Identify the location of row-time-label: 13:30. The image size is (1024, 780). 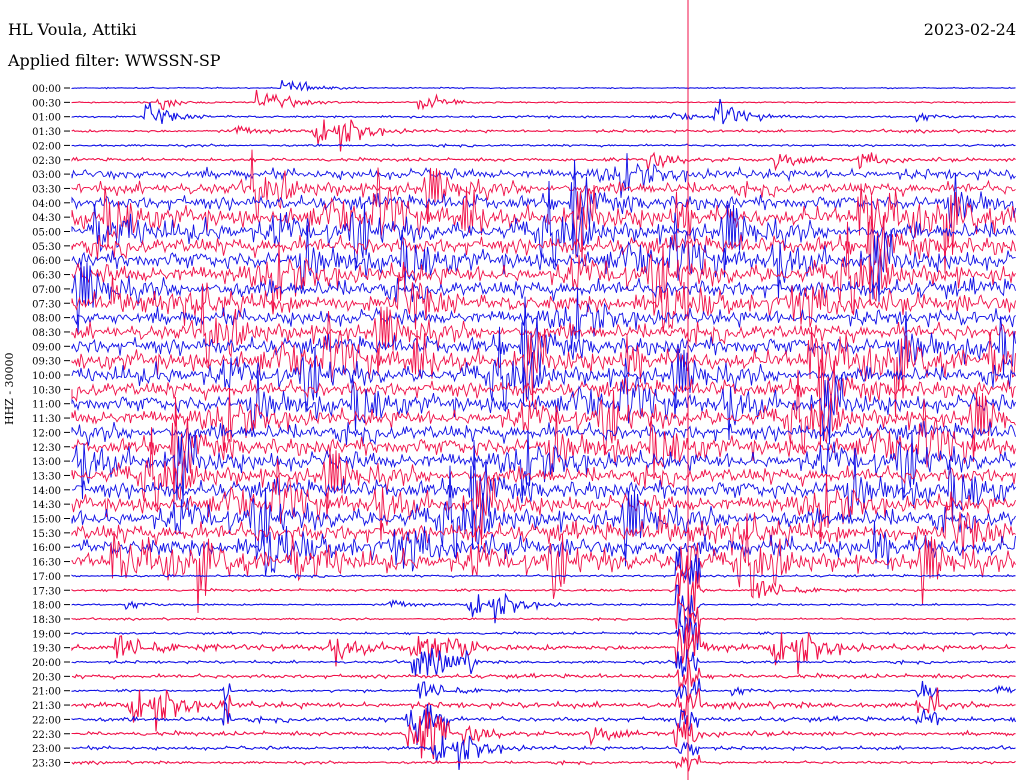
(46, 476).